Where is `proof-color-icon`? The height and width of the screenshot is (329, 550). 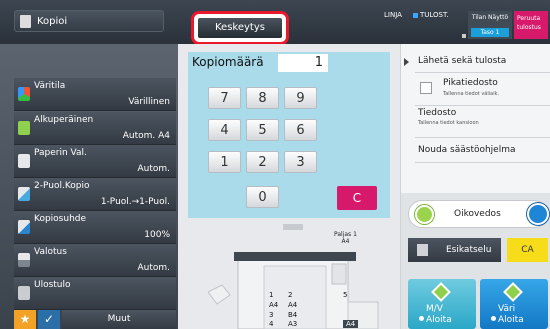
proof-color-icon is located at coordinates (538, 214).